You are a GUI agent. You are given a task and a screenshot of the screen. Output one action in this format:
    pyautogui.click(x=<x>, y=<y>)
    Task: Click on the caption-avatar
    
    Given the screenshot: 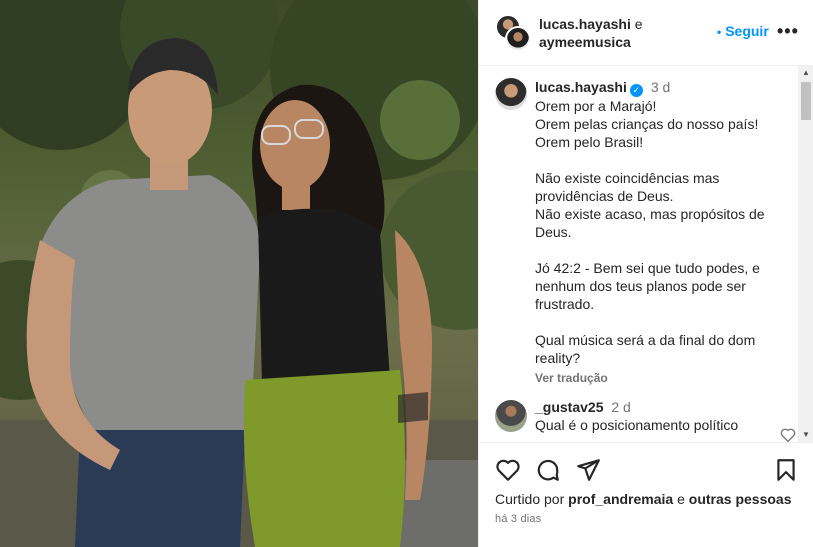 What is the action you would take?
    pyautogui.click(x=511, y=94)
    